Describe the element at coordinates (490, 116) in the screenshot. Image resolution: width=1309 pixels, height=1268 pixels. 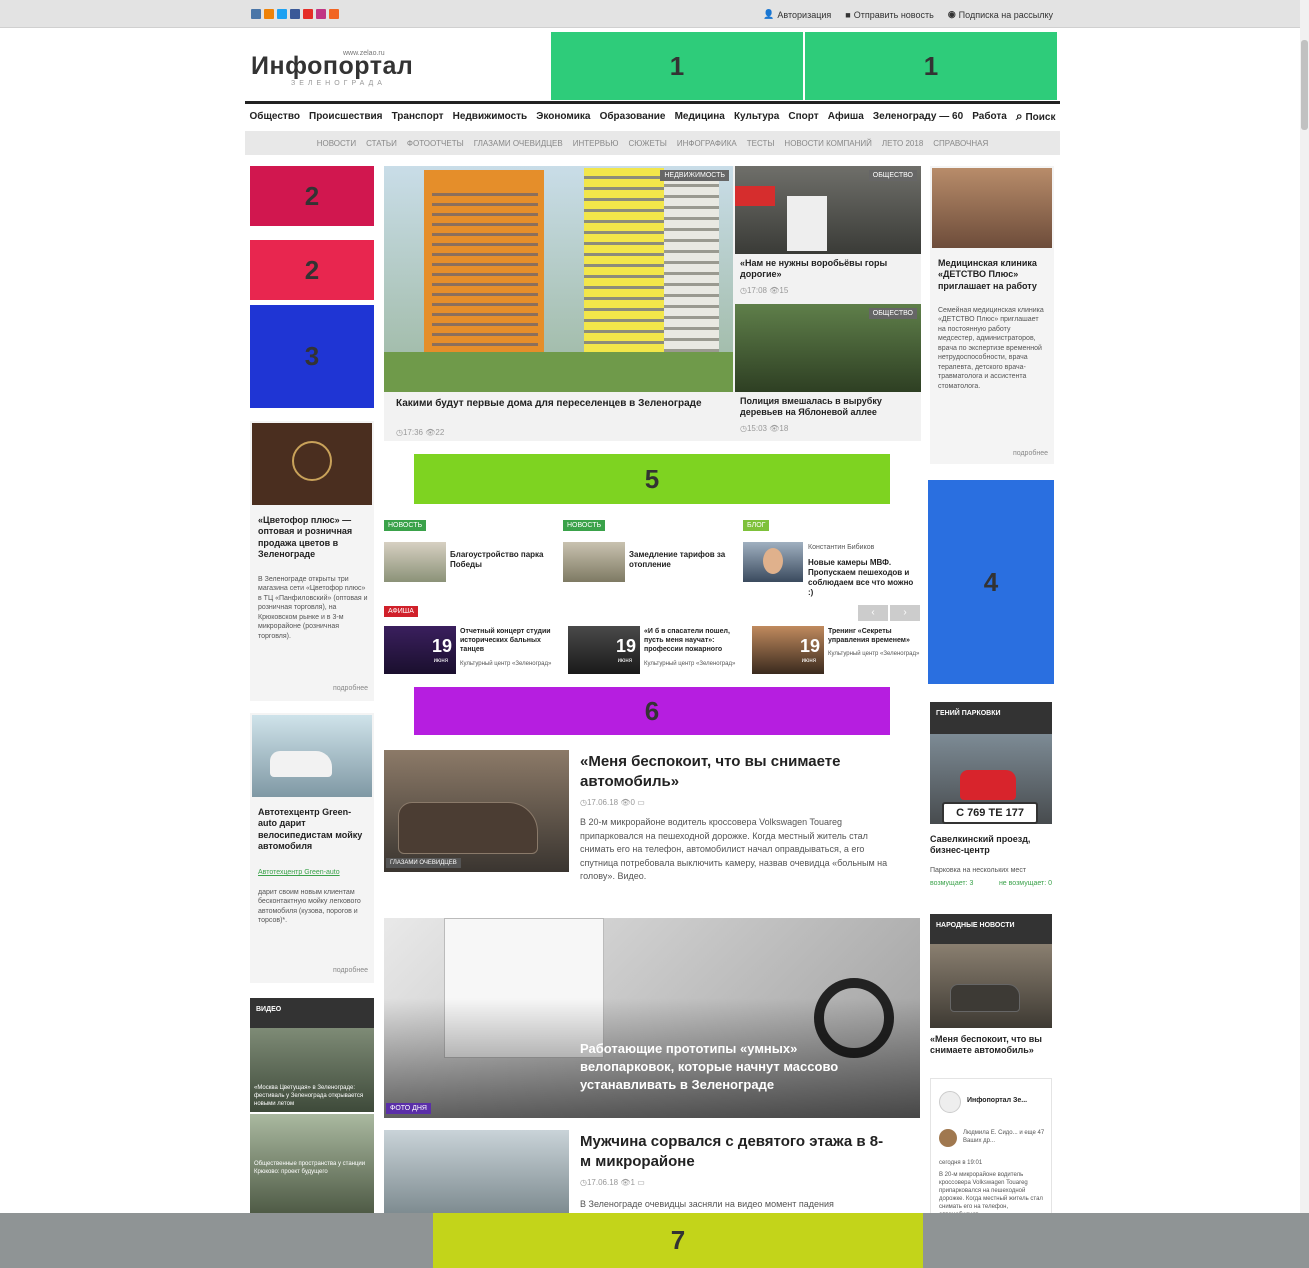
I see `nav-item: Недвижимость` at that location.